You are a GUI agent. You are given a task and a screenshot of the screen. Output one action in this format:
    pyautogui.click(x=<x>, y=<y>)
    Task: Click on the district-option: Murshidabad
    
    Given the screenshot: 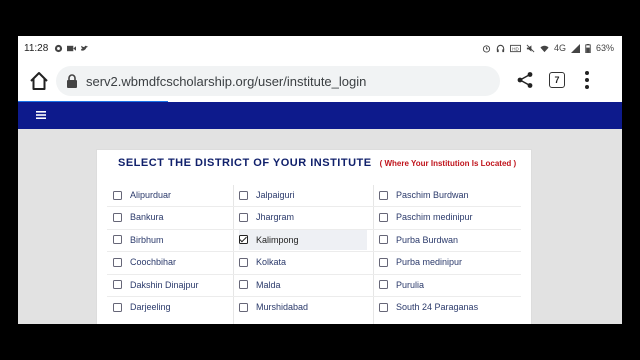 What is the action you would take?
    pyautogui.click(x=303, y=307)
    